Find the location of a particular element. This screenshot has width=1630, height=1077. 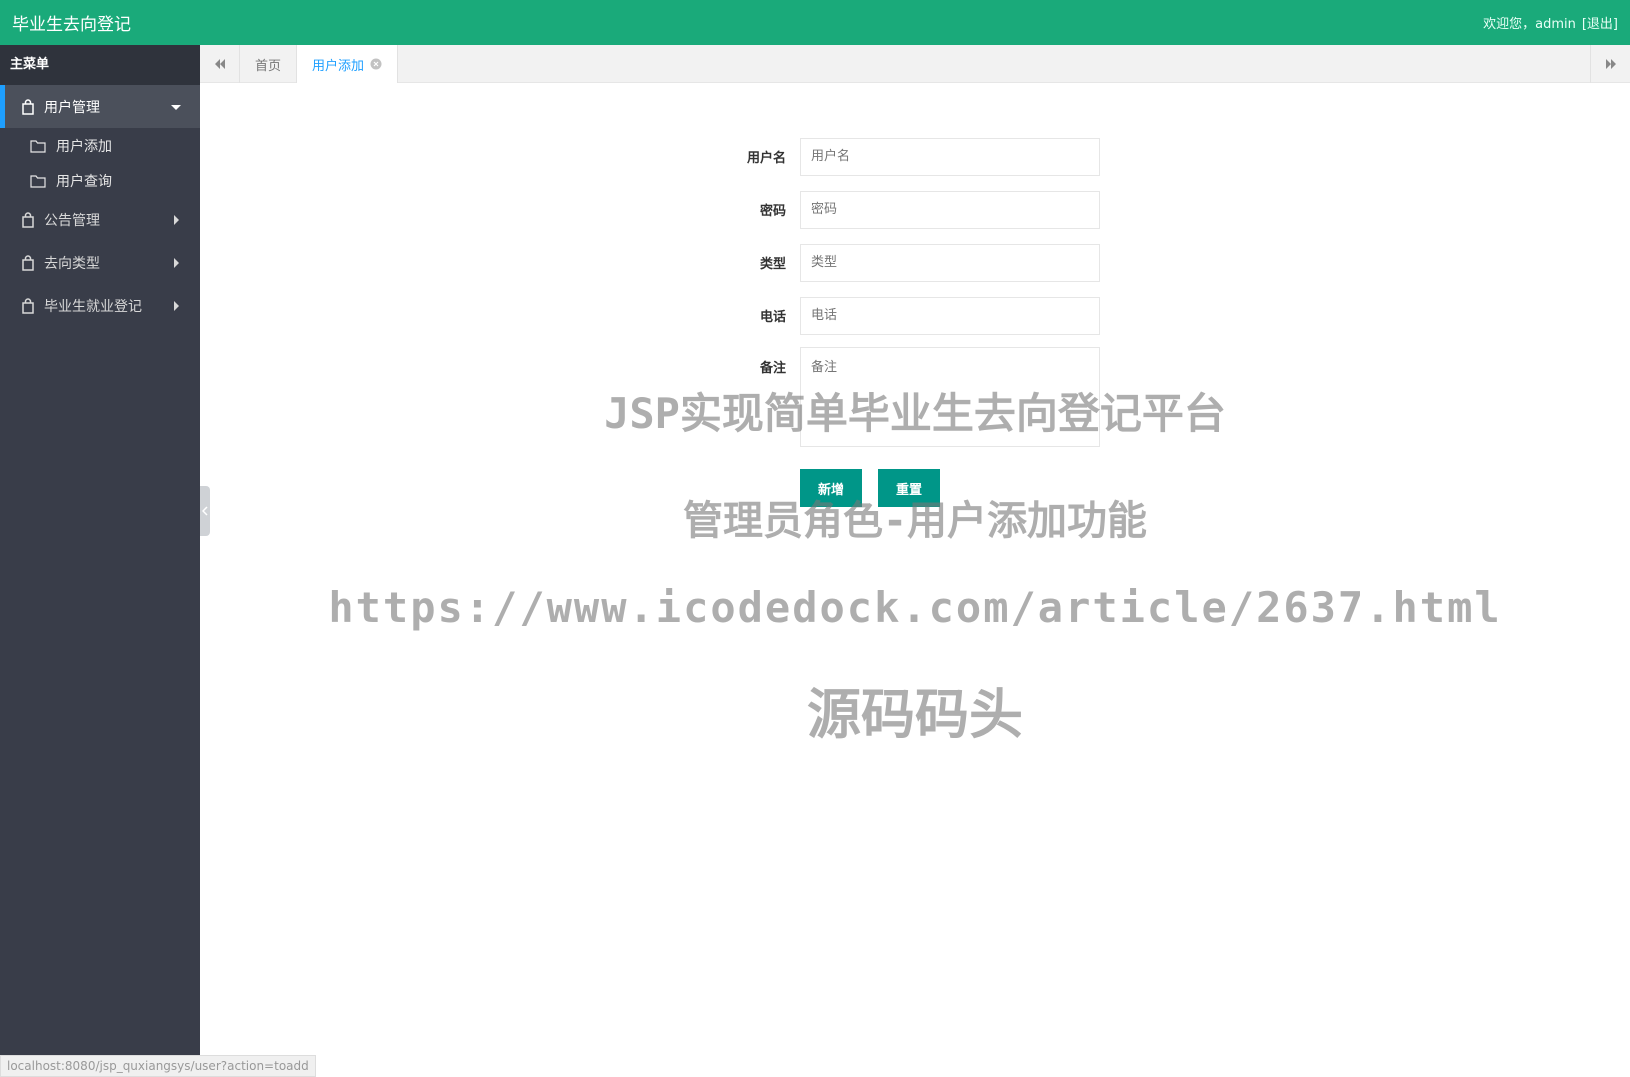

sidebar-collapse-handle is located at coordinates (205, 511).